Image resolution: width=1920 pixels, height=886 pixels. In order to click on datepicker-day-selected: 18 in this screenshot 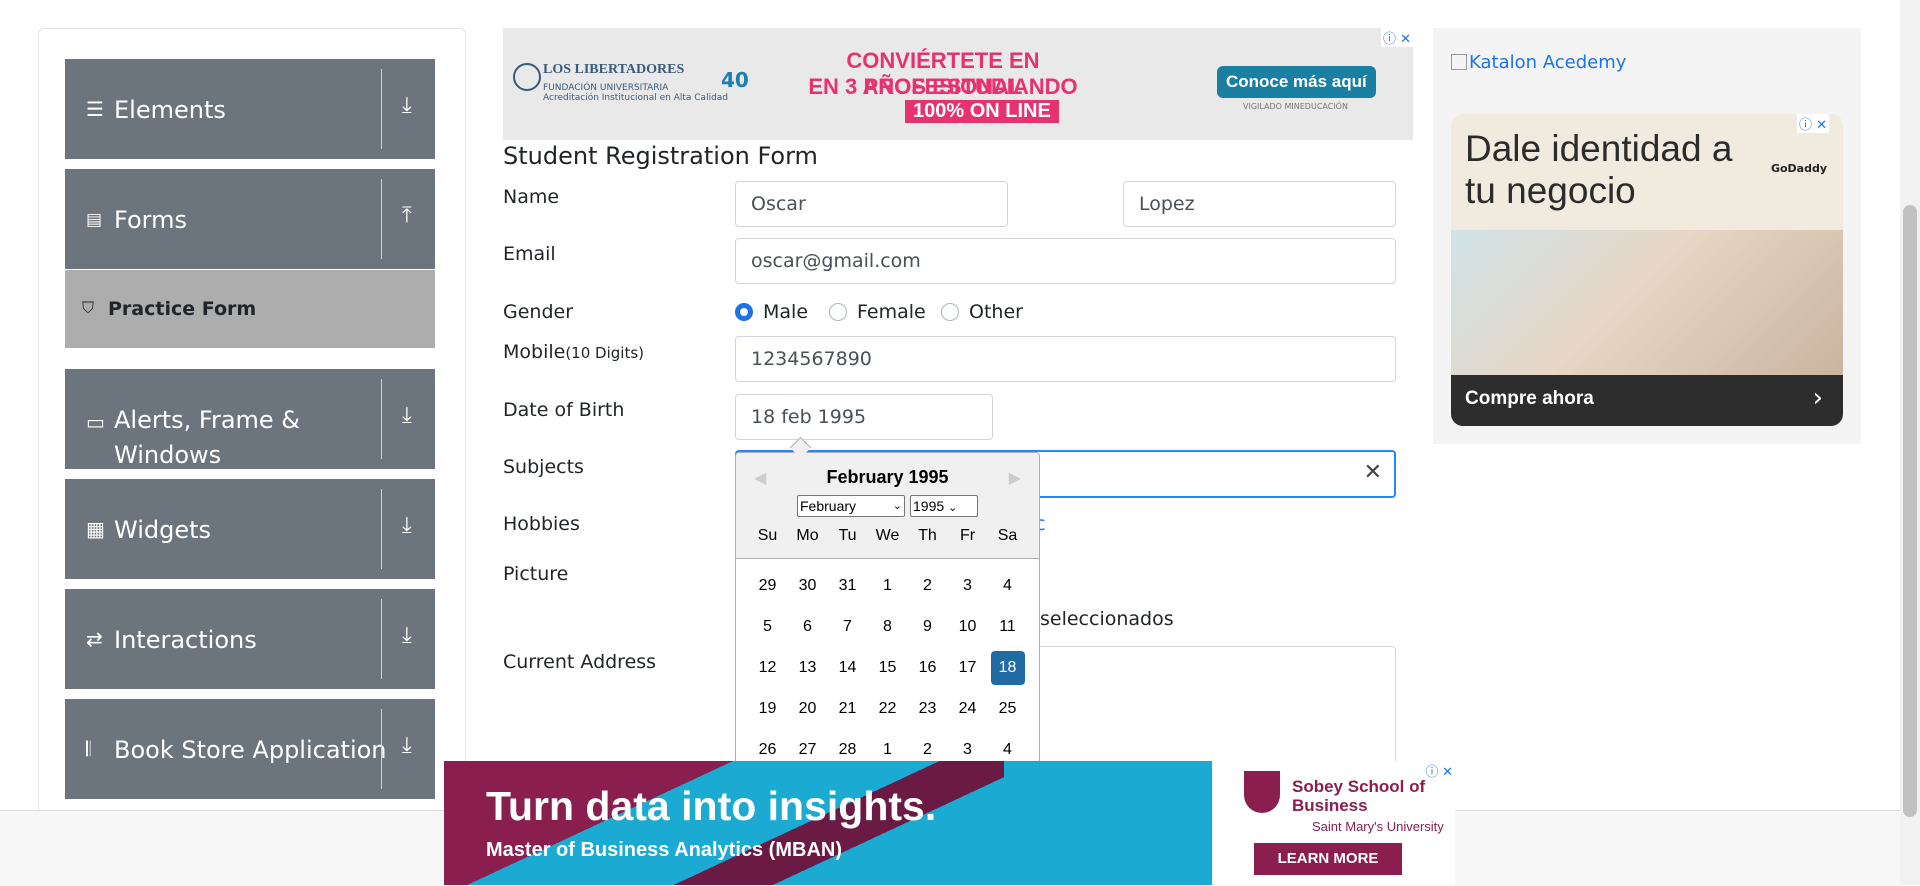, I will do `click(1007, 668)`.